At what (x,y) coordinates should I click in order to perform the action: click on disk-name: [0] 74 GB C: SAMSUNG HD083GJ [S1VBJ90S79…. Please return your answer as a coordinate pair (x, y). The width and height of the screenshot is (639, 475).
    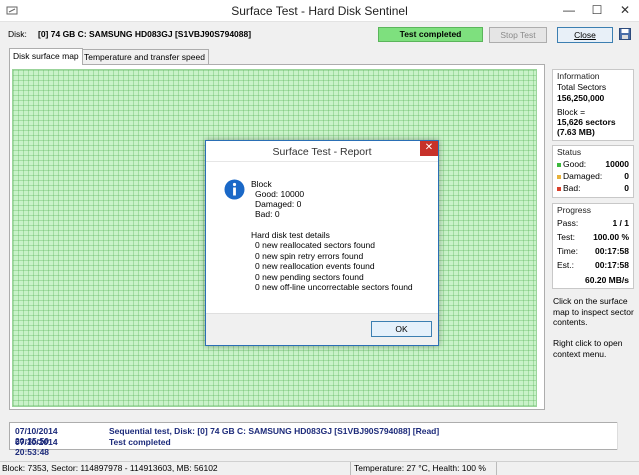
    Looking at the image, I should click on (145, 34).